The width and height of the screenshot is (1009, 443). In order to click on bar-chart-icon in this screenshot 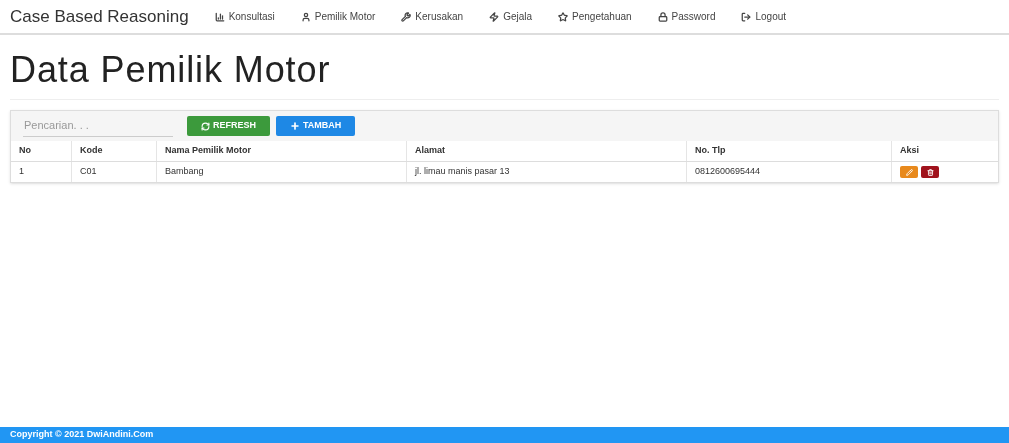, I will do `click(219, 16)`.